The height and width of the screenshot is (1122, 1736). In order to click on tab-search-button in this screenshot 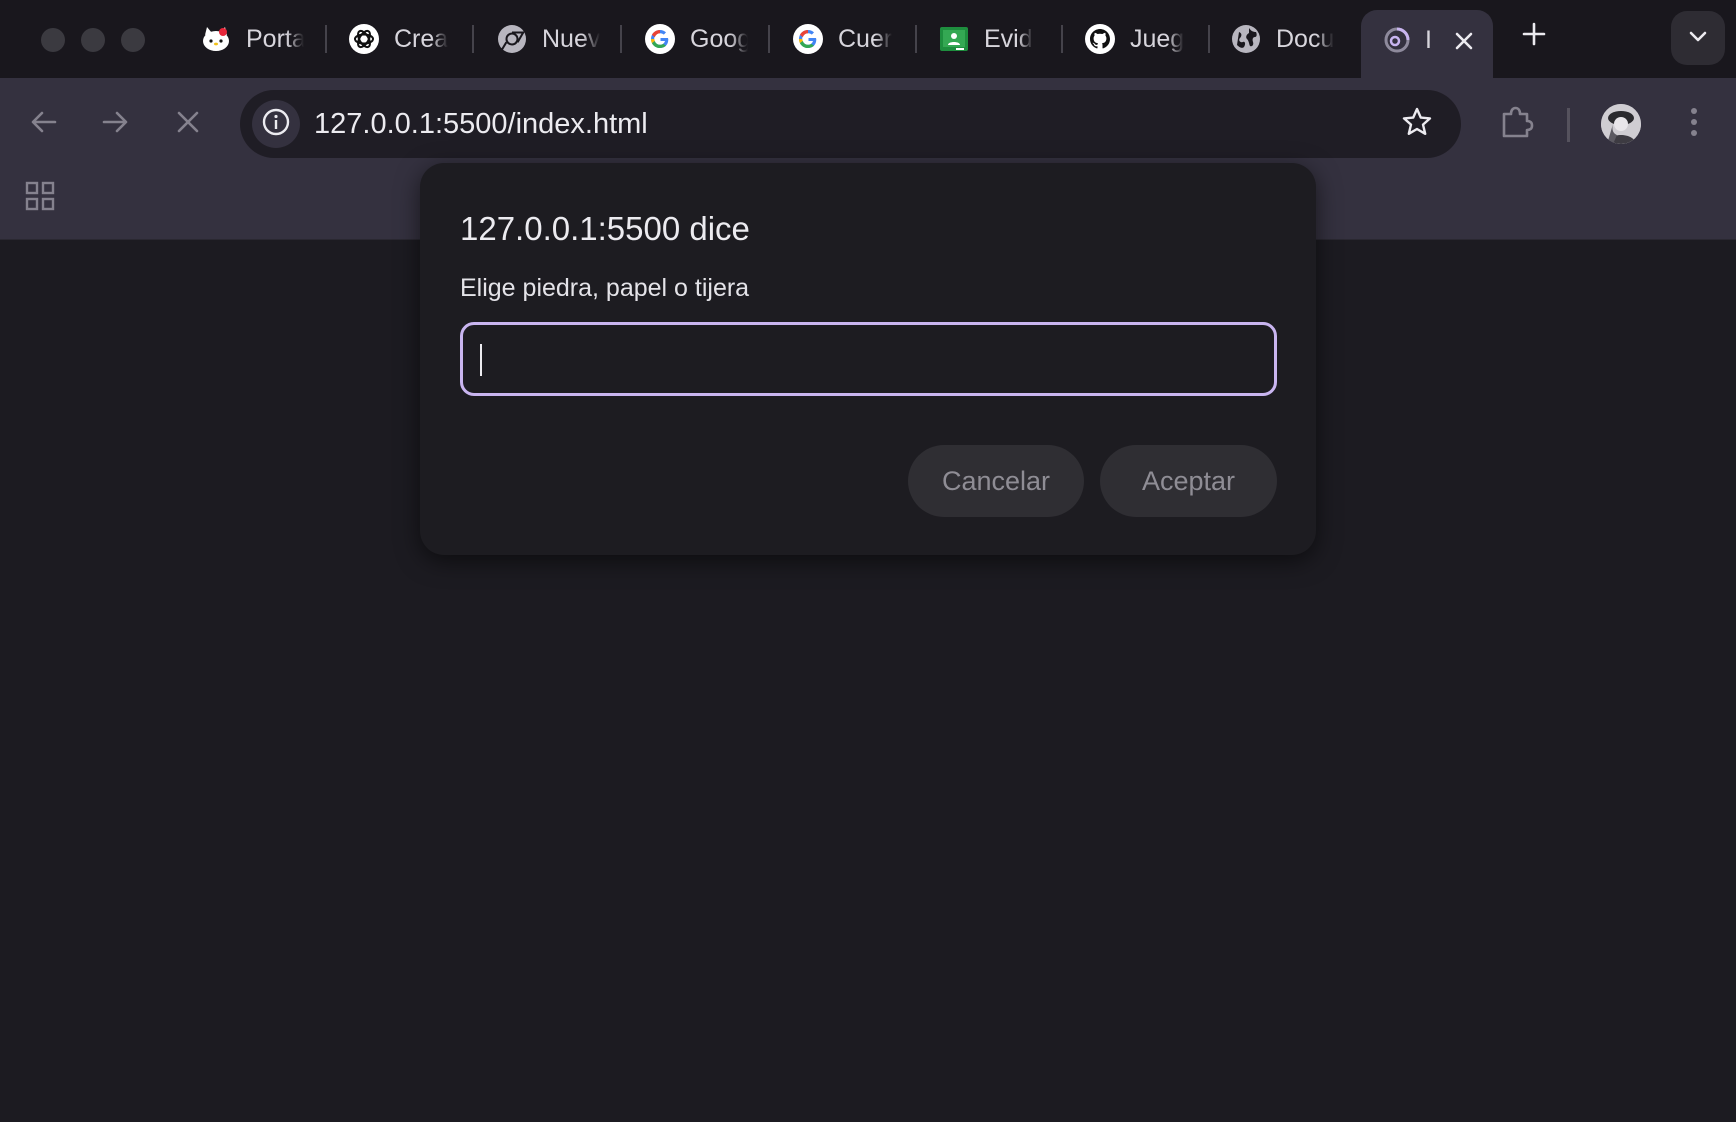, I will do `click(1698, 38)`.